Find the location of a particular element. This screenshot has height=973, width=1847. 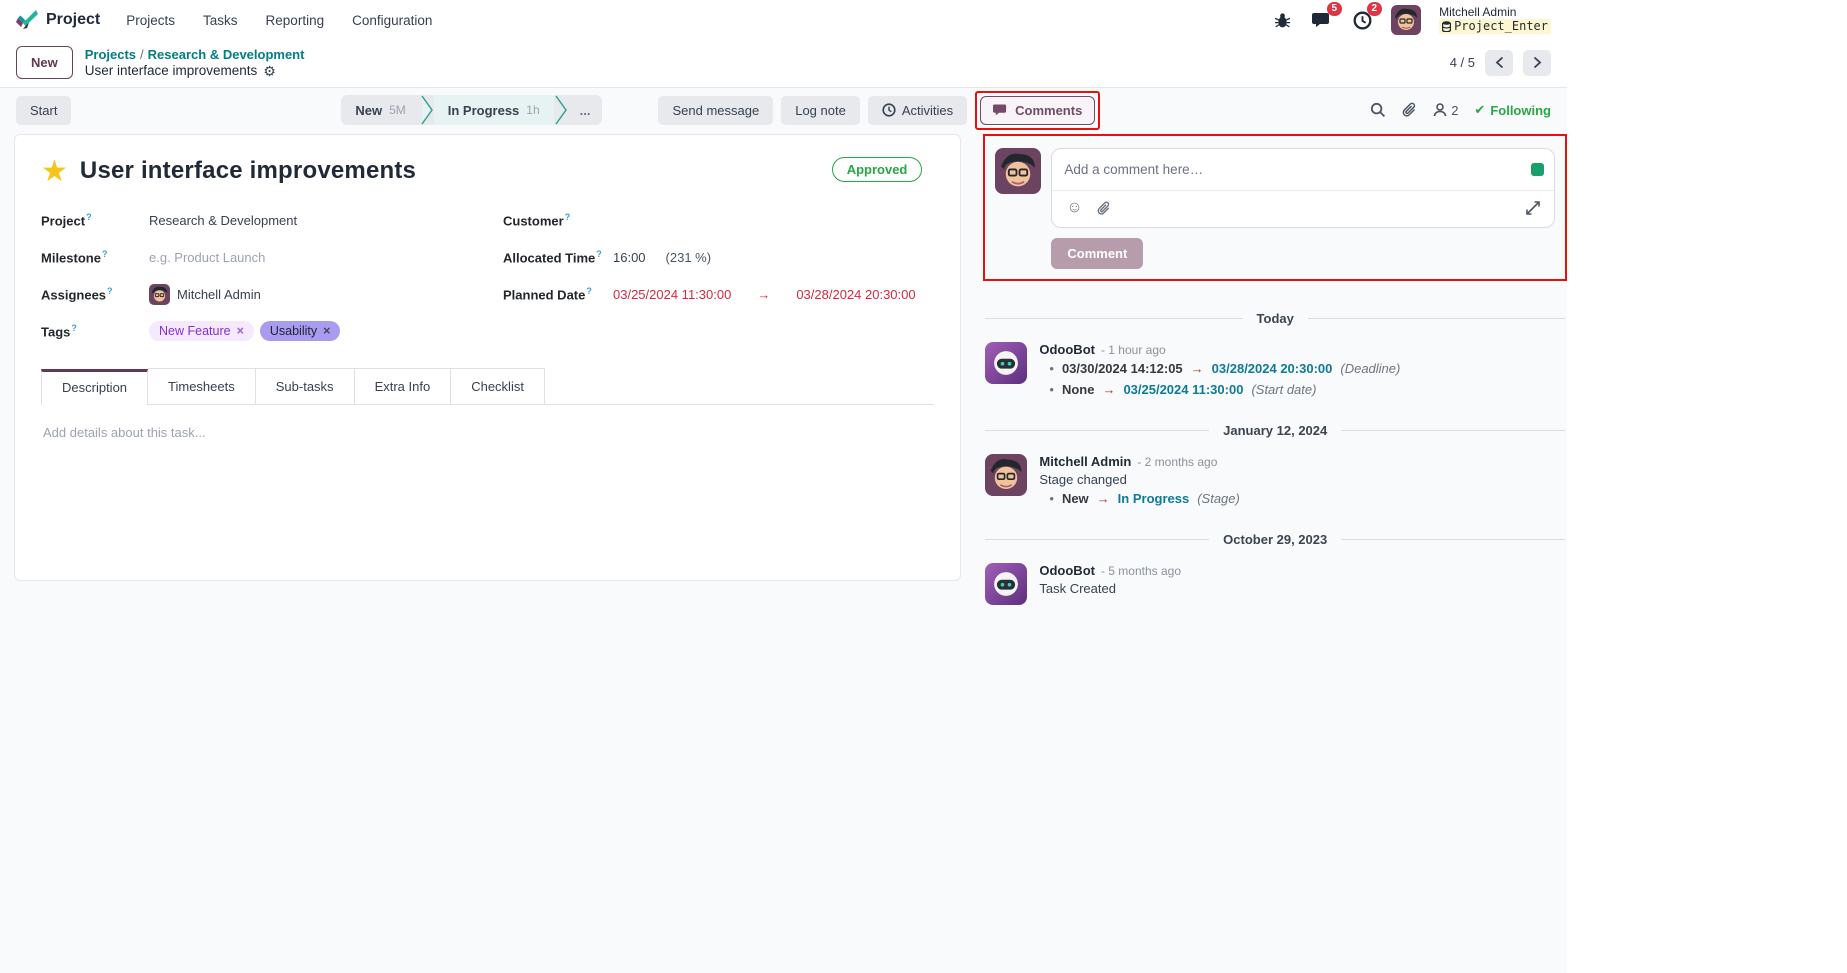

messages-count-badge: 5 is located at coordinates (1334, 9).